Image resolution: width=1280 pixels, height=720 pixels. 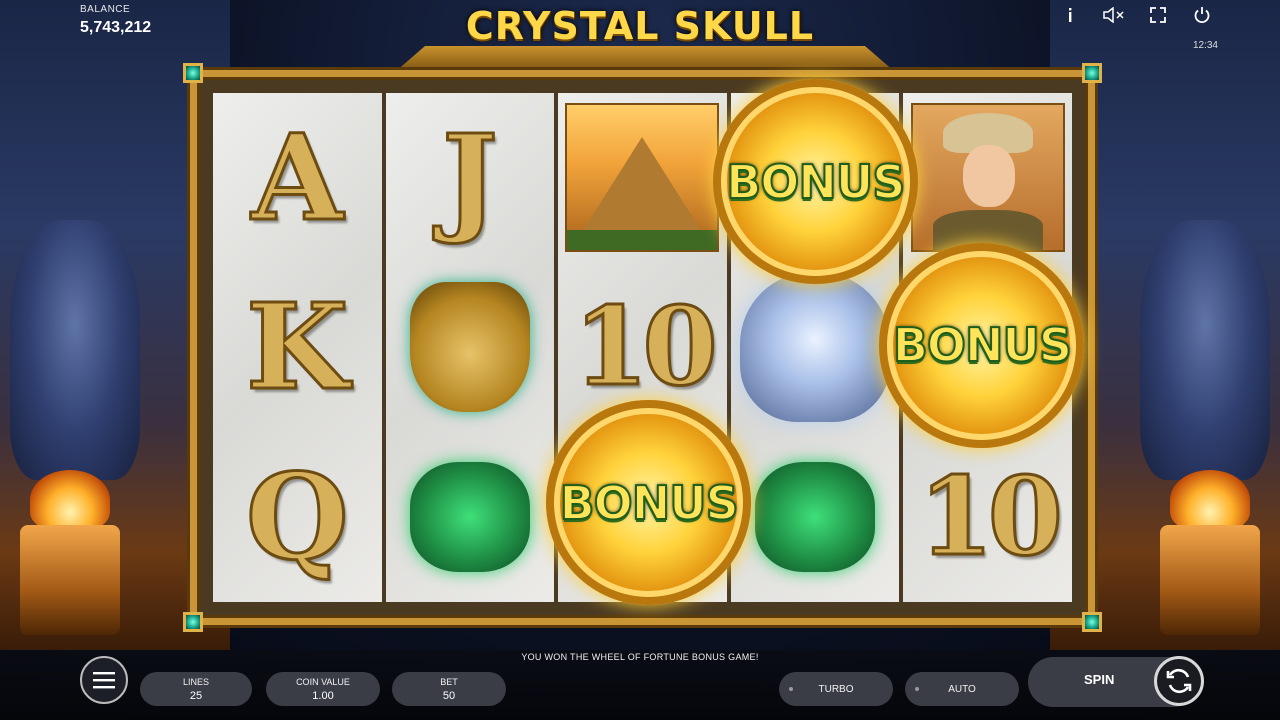 I want to click on reel-3: 10 BONUS, so click(x=649, y=349).